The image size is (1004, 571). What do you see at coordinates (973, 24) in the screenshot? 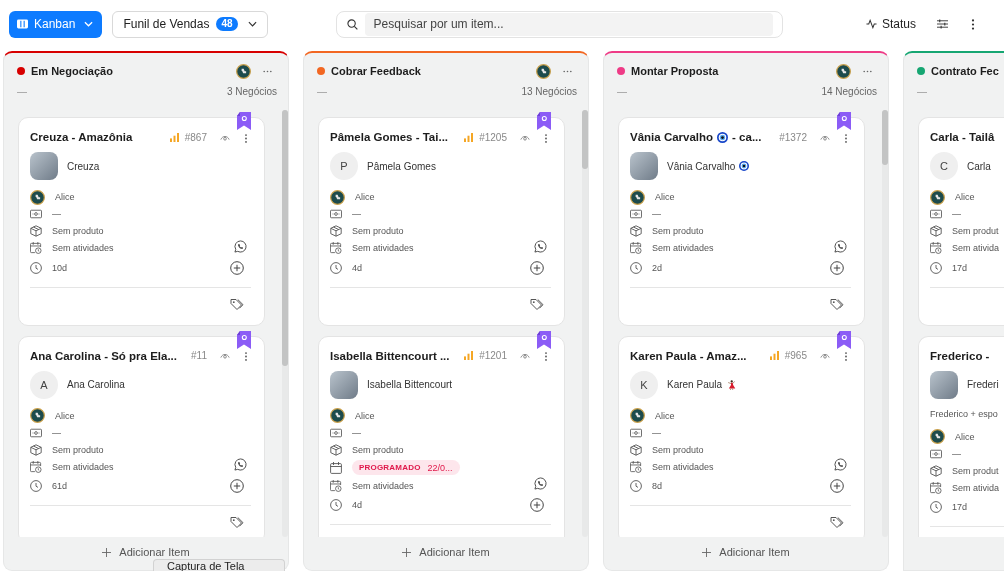
I see `kebab-menu-icon` at bounding box center [973, 24].